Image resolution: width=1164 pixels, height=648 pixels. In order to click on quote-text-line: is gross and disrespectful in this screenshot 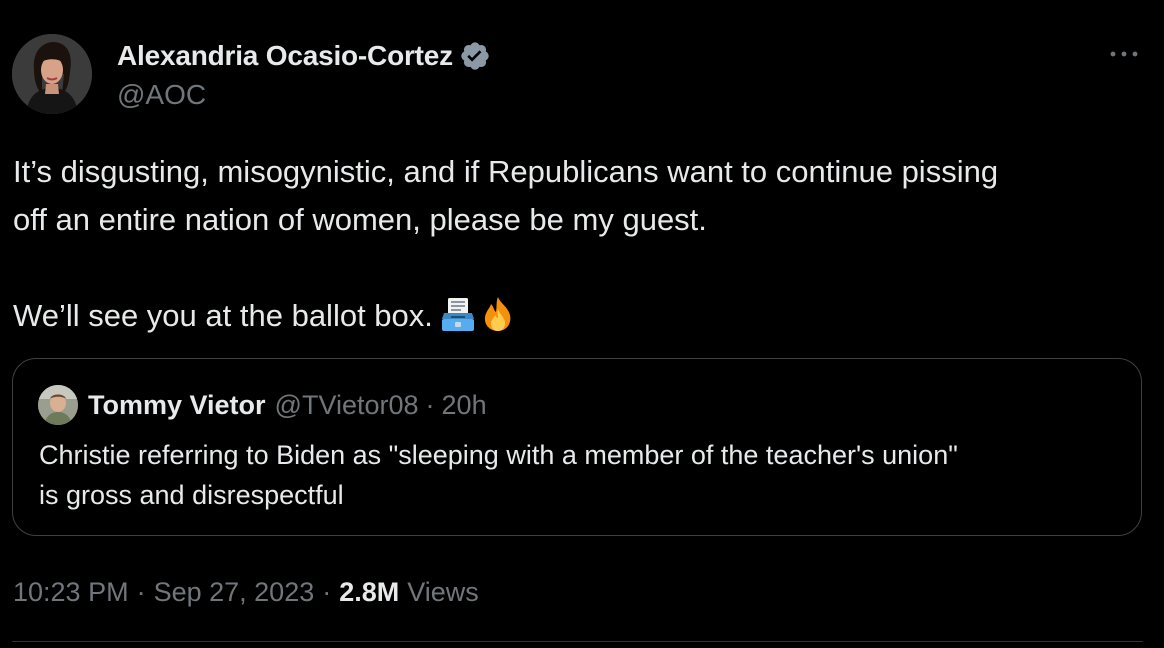, I will do `click(191, 495)`.